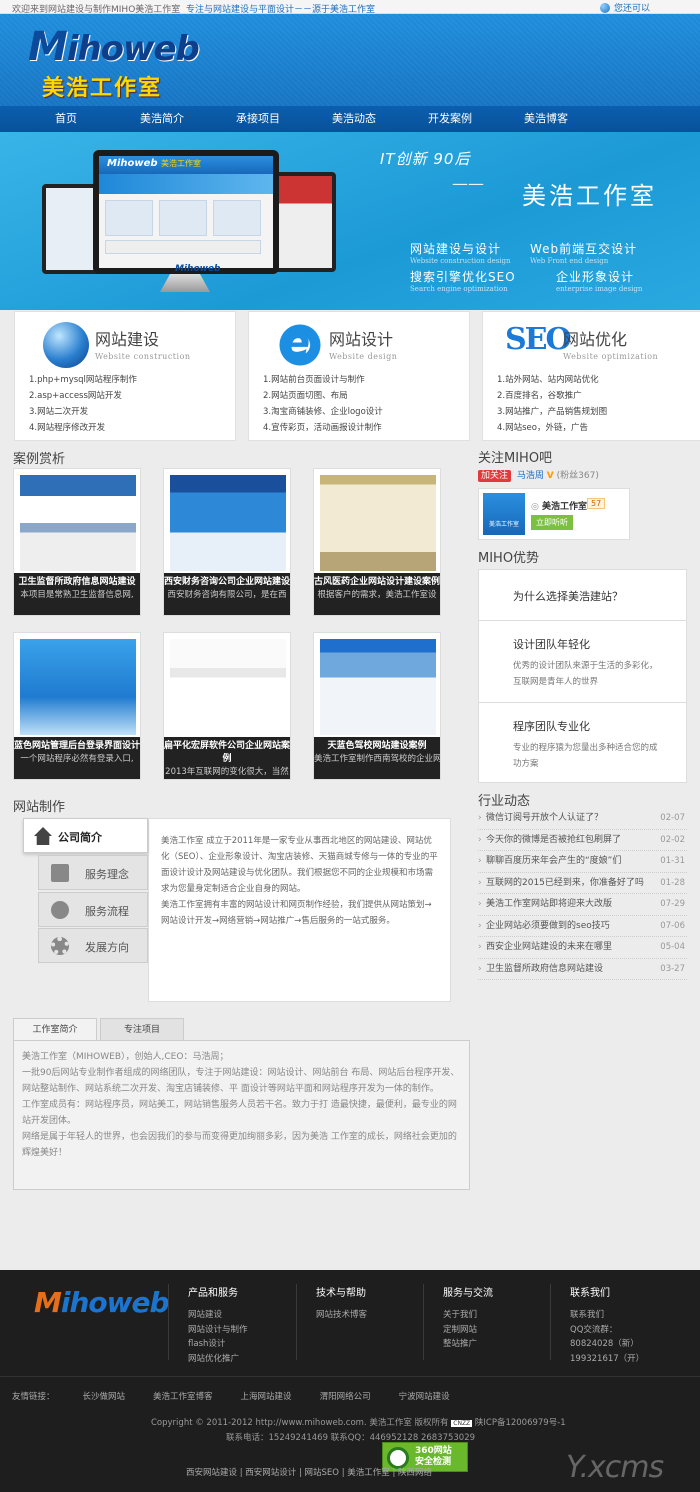 Image resolution: width=700 pixels, height=1492 pixels. Describe the element at coordinates (582, 862) in the screenshot. I see `news-item: 聊聊百度历来年会产生的“度娘”们01-31` at that location.